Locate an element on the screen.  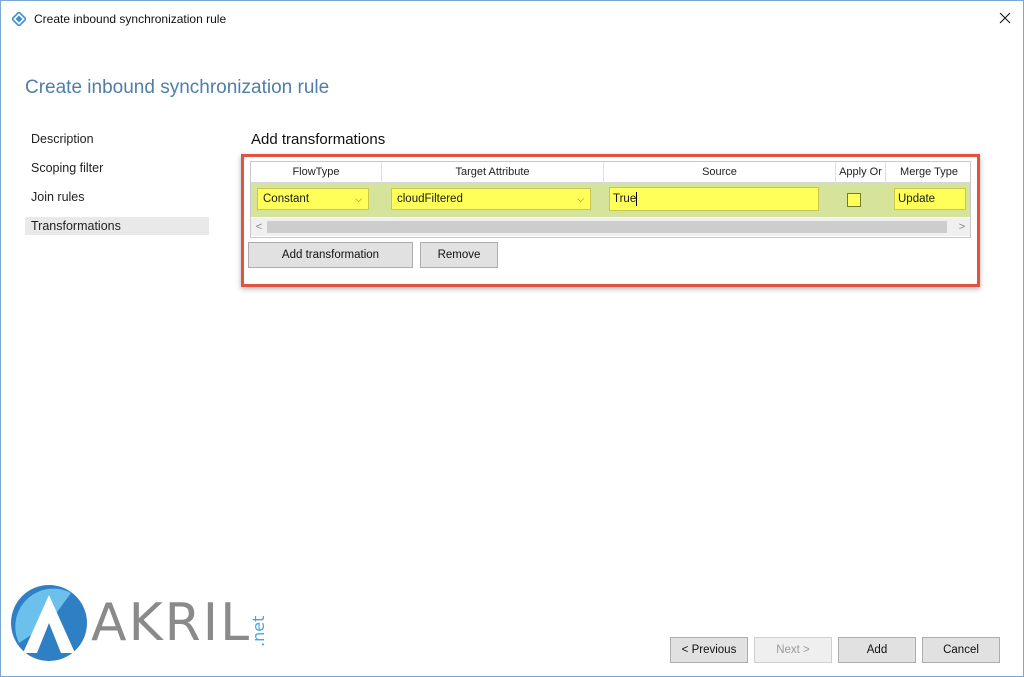
merge-type-dropdown: Update is located at coordinates (930, 199).